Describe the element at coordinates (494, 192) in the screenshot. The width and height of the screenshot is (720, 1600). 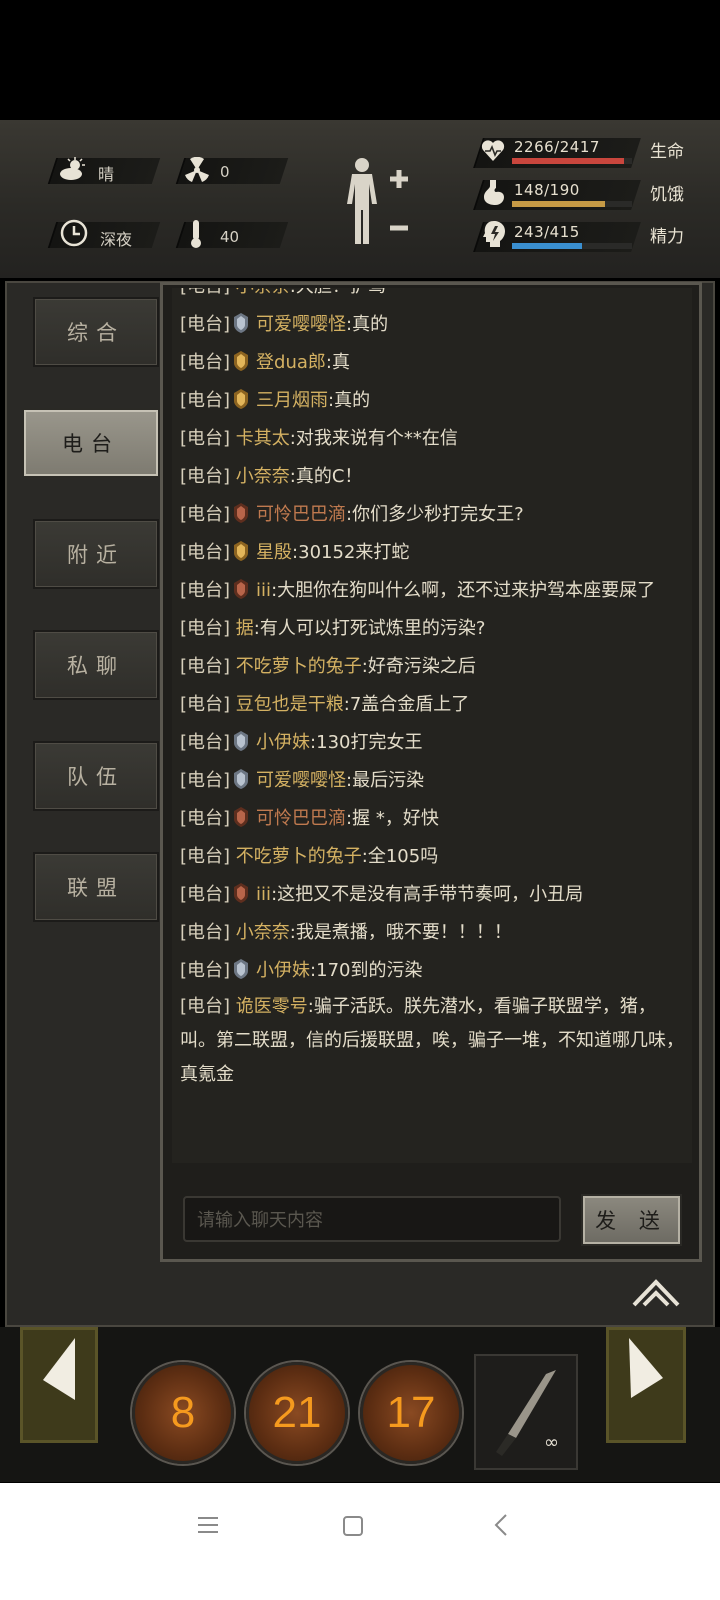
I see `stomach-icon` at that location.